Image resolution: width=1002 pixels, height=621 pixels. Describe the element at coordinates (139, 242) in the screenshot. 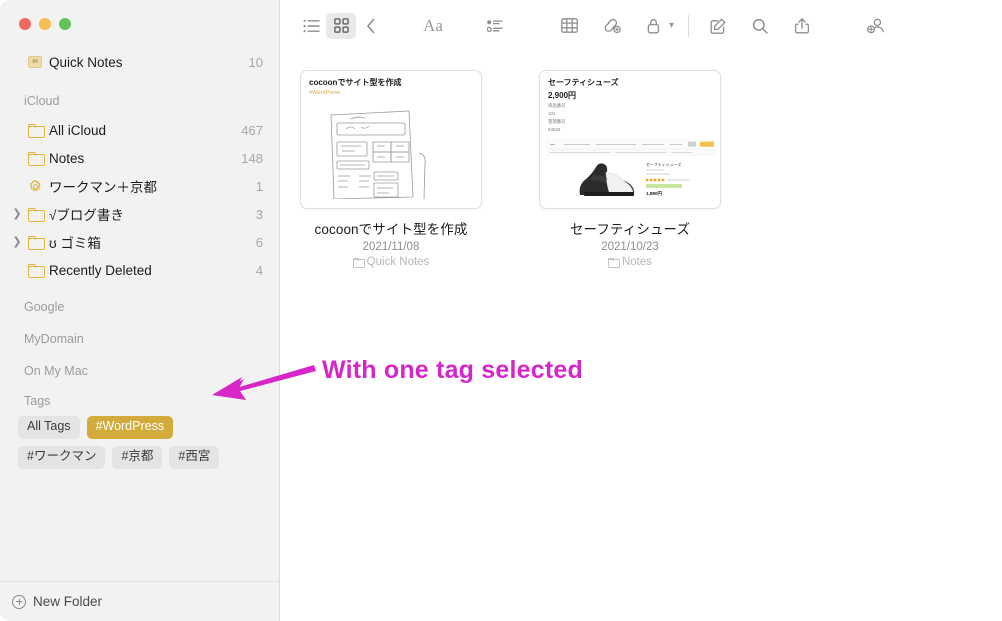

I see `sidebar-item-gomibako: ❯ ʊ ゴミ箱 6` at that location.